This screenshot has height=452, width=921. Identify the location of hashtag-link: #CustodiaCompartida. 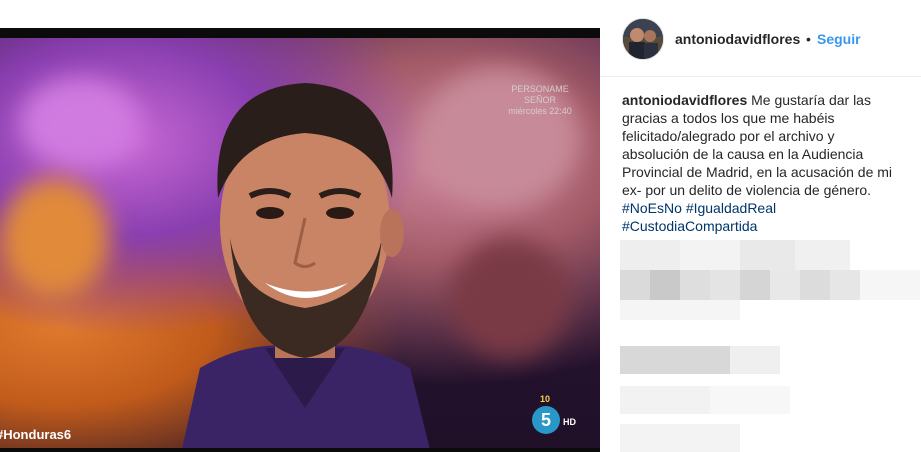
(689, 226).